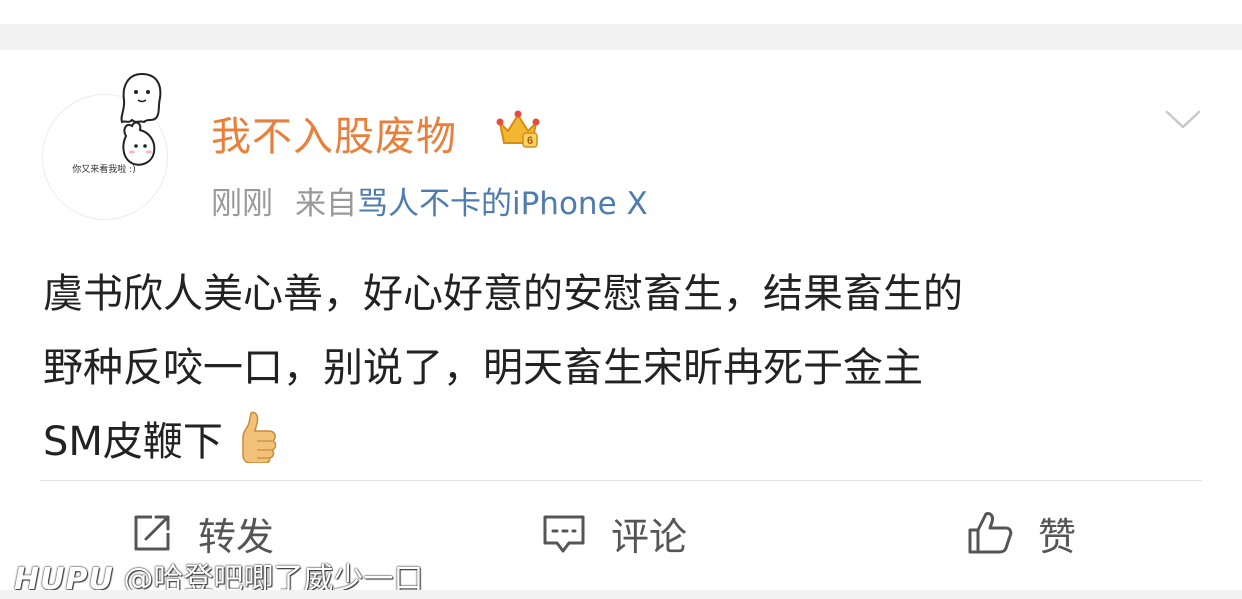  I want to click on feed-separator, so click(621, 37).